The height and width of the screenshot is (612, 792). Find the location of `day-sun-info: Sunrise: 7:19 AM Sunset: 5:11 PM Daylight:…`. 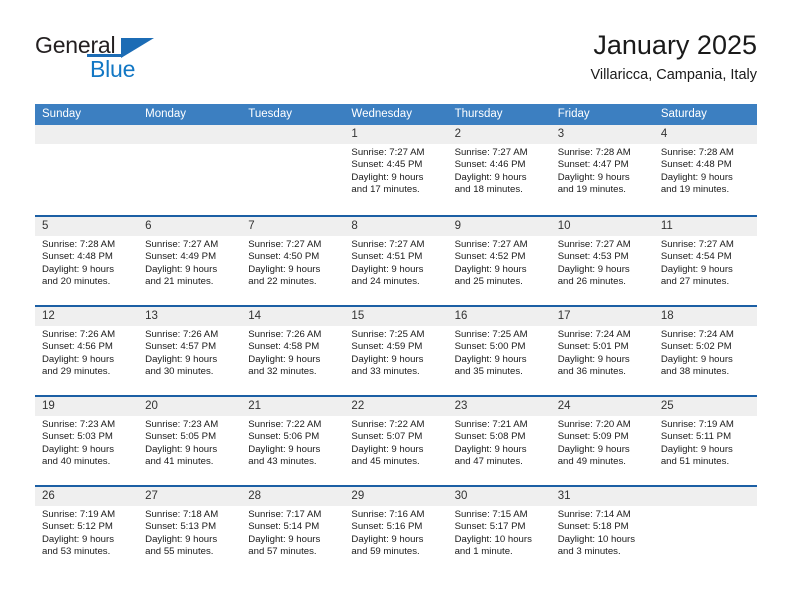

day-sun-info: Sunrise: 7:19 AM Sunset: 5:11 PM Daylight:… is located at coordinates (705, 442).